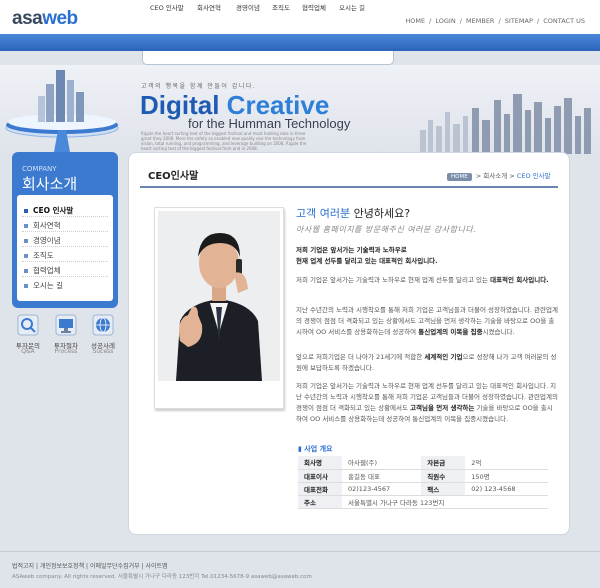 Image resolution: width=600 pixels, height=588 pixels. Describe the element at coordinates (519, 21) in the screenshot. I see `util-sitemap: SITEMAP` at that location.